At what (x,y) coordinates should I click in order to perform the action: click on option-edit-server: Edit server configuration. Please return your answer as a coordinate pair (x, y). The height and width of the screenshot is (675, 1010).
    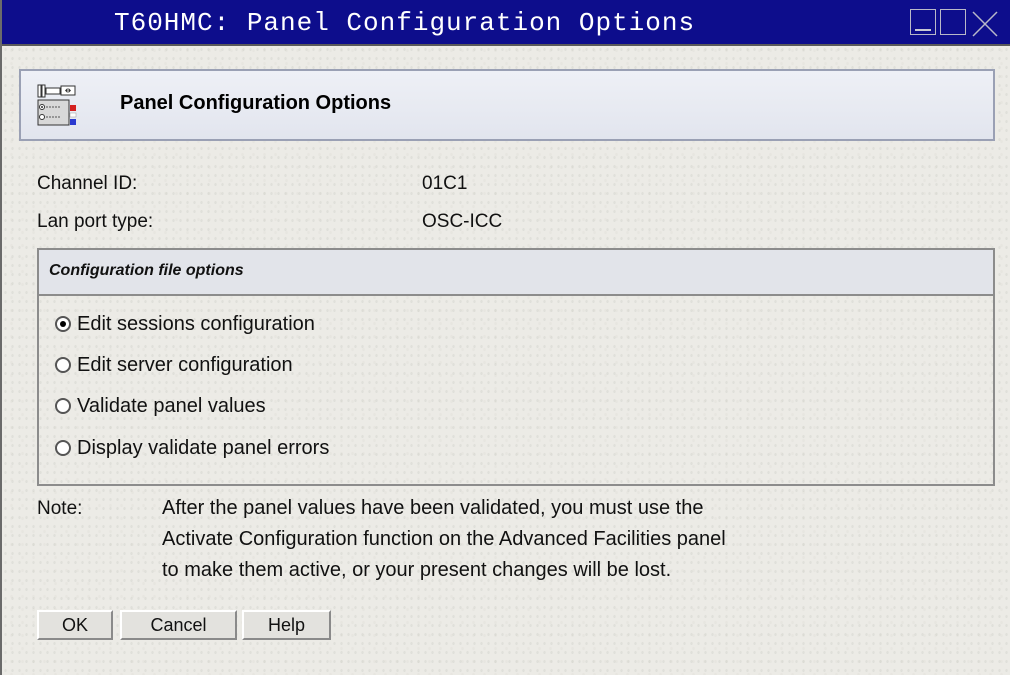
    Looking at the image, I should click on (174, 365).